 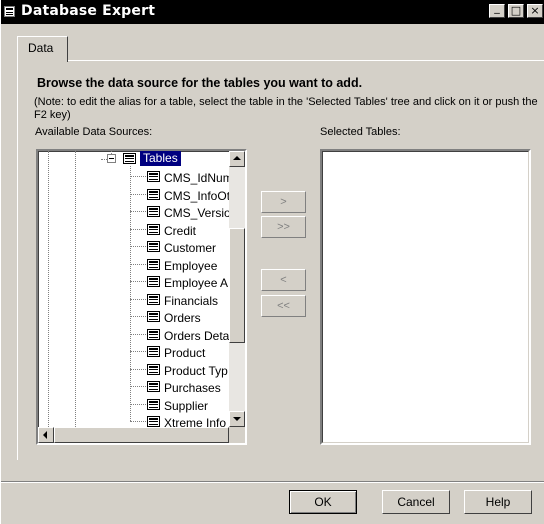 I want to click on minimize-button: _, so click(x=497, y=9).